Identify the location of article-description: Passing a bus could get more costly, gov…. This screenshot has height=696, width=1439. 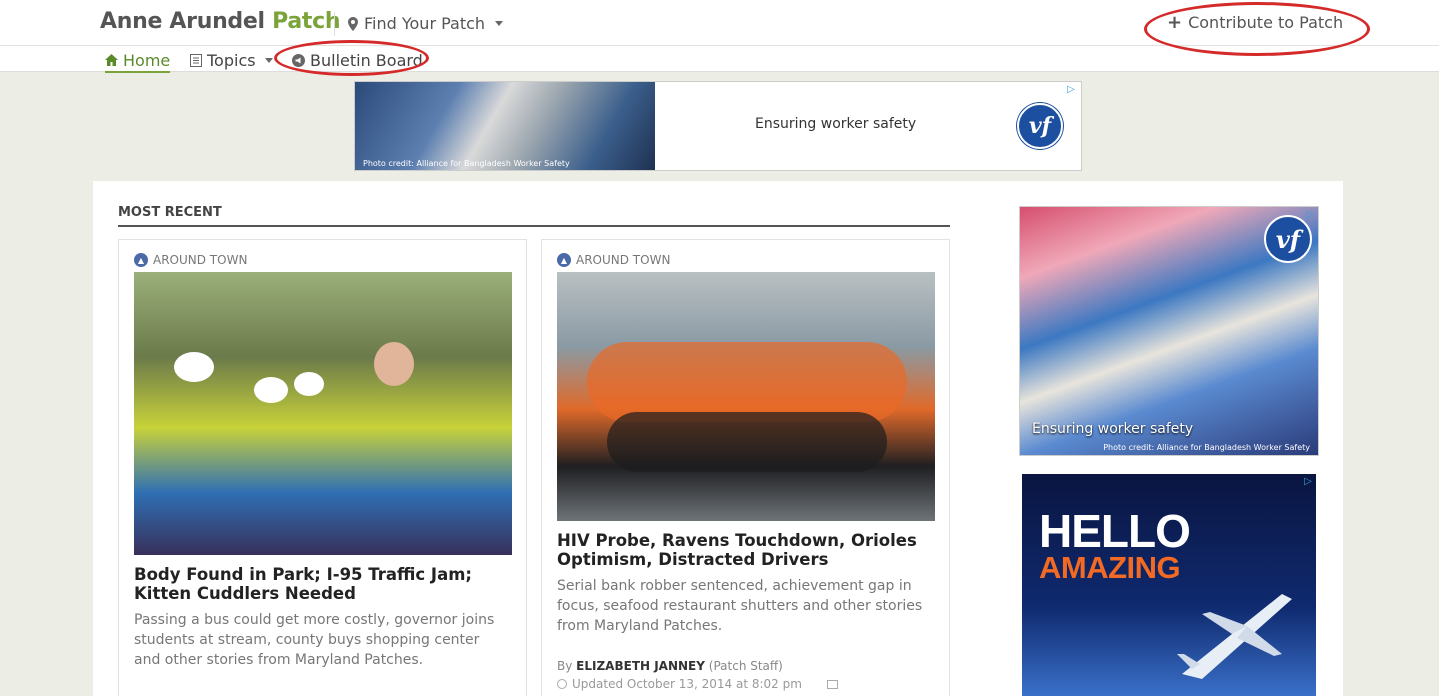
(314, 640).